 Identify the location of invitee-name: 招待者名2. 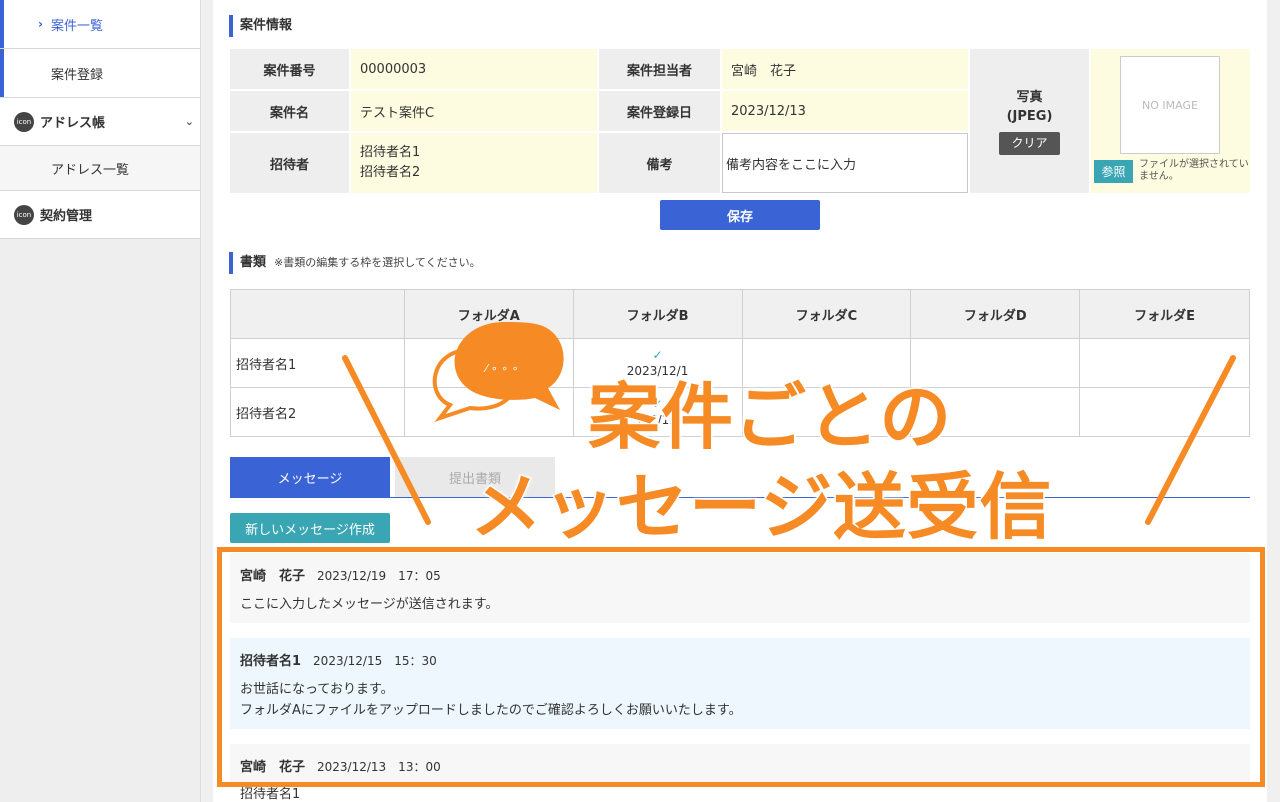
(390, 172).